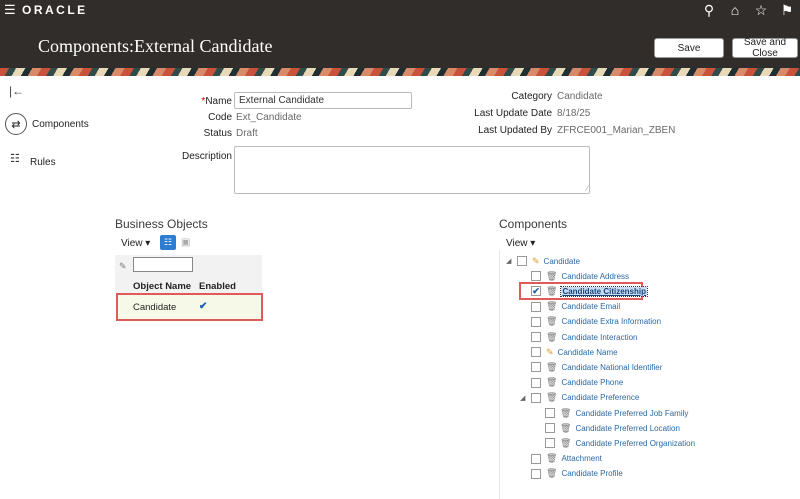 This screenshot has height=499, width=800. What do you see at coordinates (216, 101) in the screenshot?
I see `name-label: *Name` at bounding box center [216, 101].